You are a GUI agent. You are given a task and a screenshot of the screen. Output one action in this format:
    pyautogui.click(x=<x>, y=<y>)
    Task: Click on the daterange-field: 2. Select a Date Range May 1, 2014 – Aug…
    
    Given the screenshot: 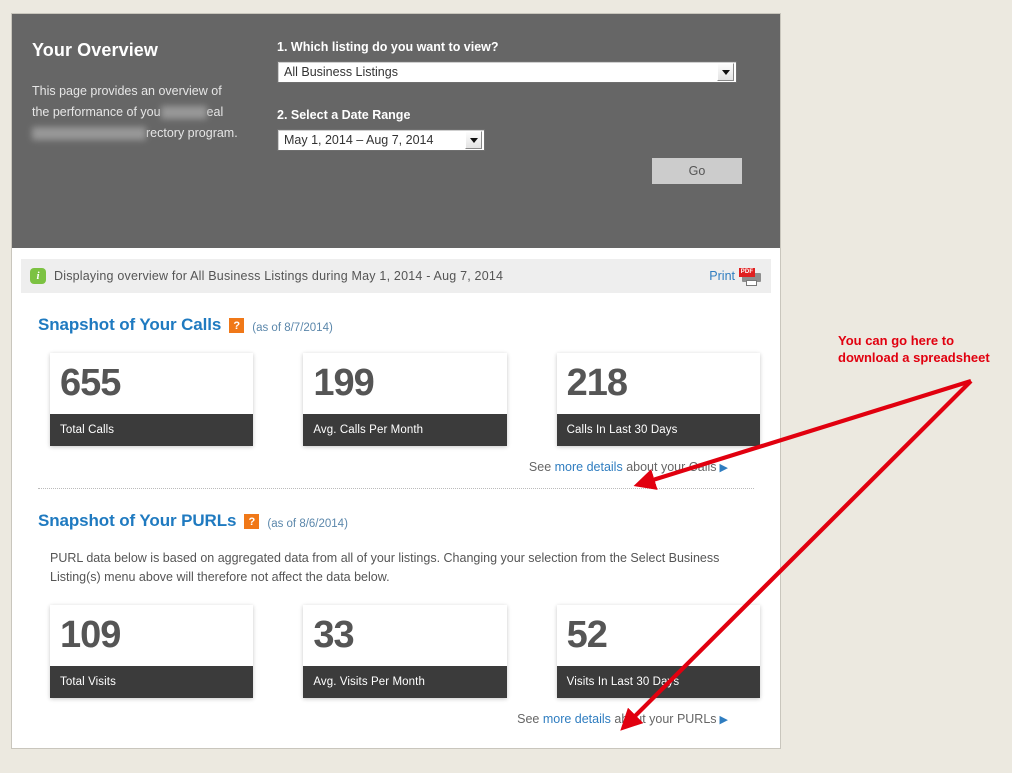 What is the action you would take?
    pyautogui.click(x=518, y=129)
    